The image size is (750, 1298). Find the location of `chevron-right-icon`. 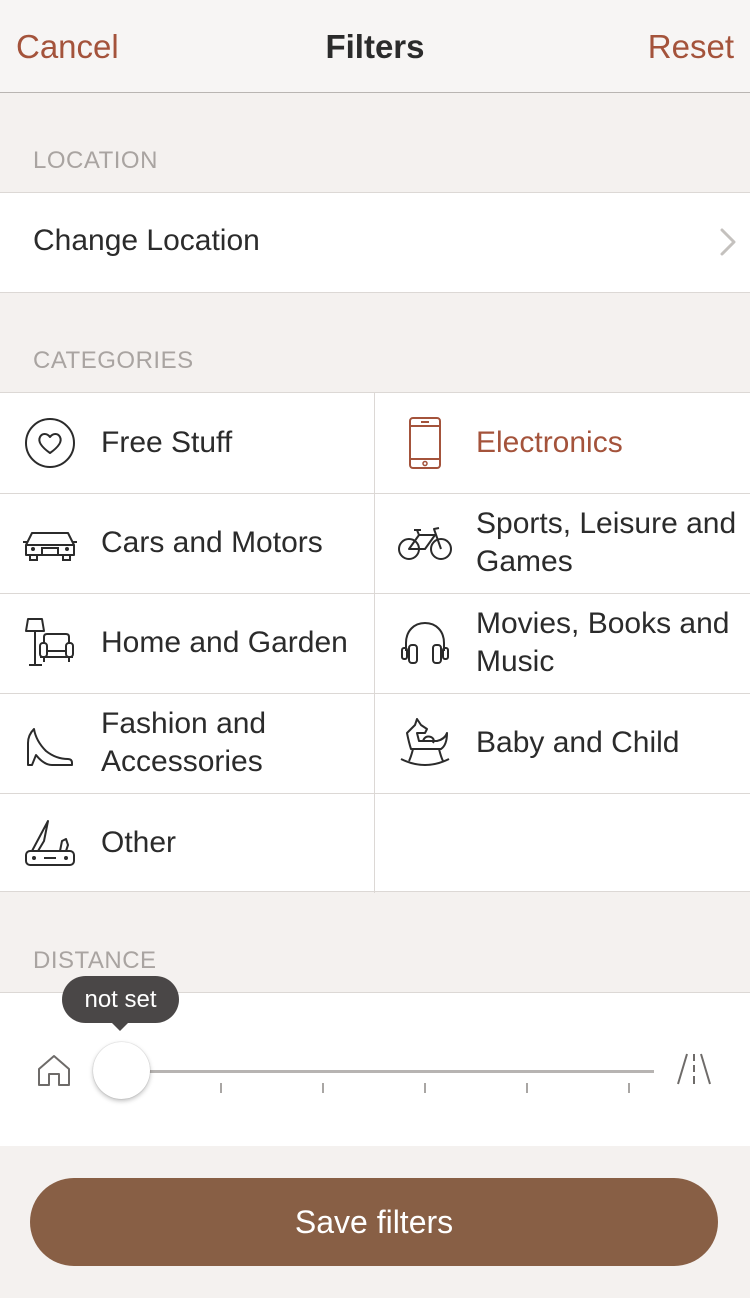

chevron-right-icon is located at coordinates (728, 242).